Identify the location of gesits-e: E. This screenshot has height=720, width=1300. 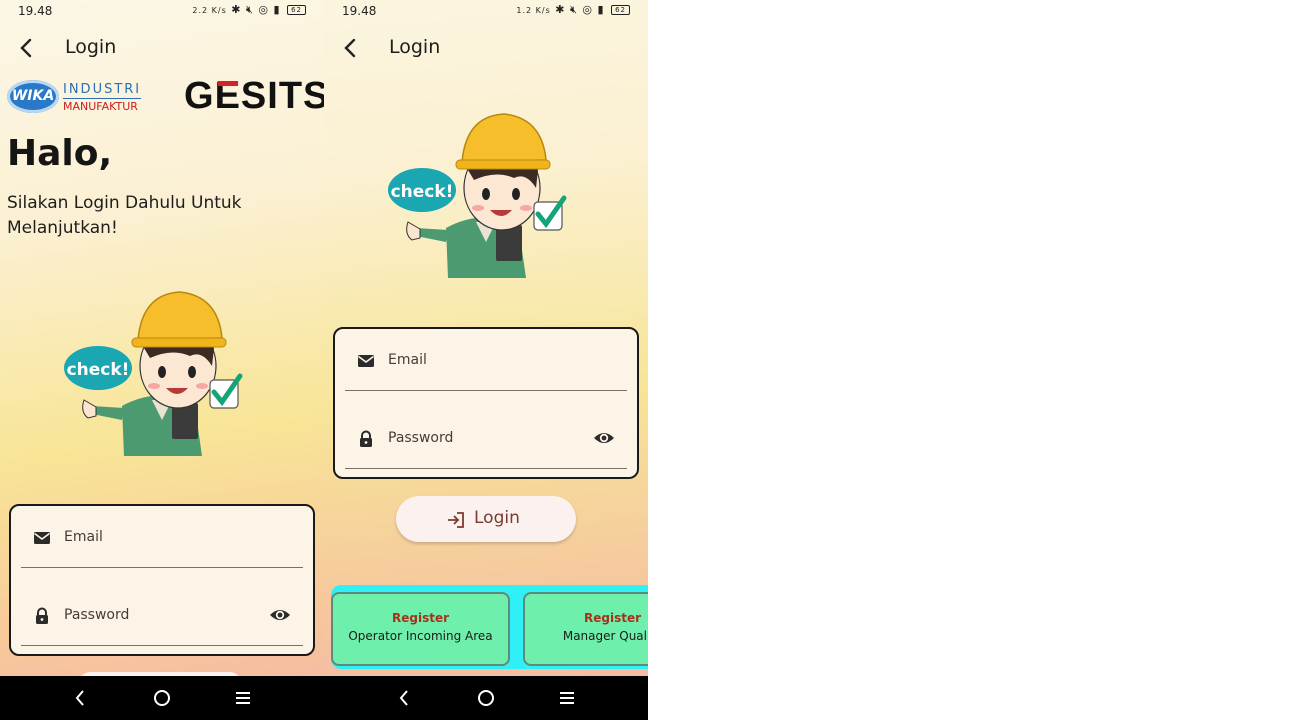
(227, 96).